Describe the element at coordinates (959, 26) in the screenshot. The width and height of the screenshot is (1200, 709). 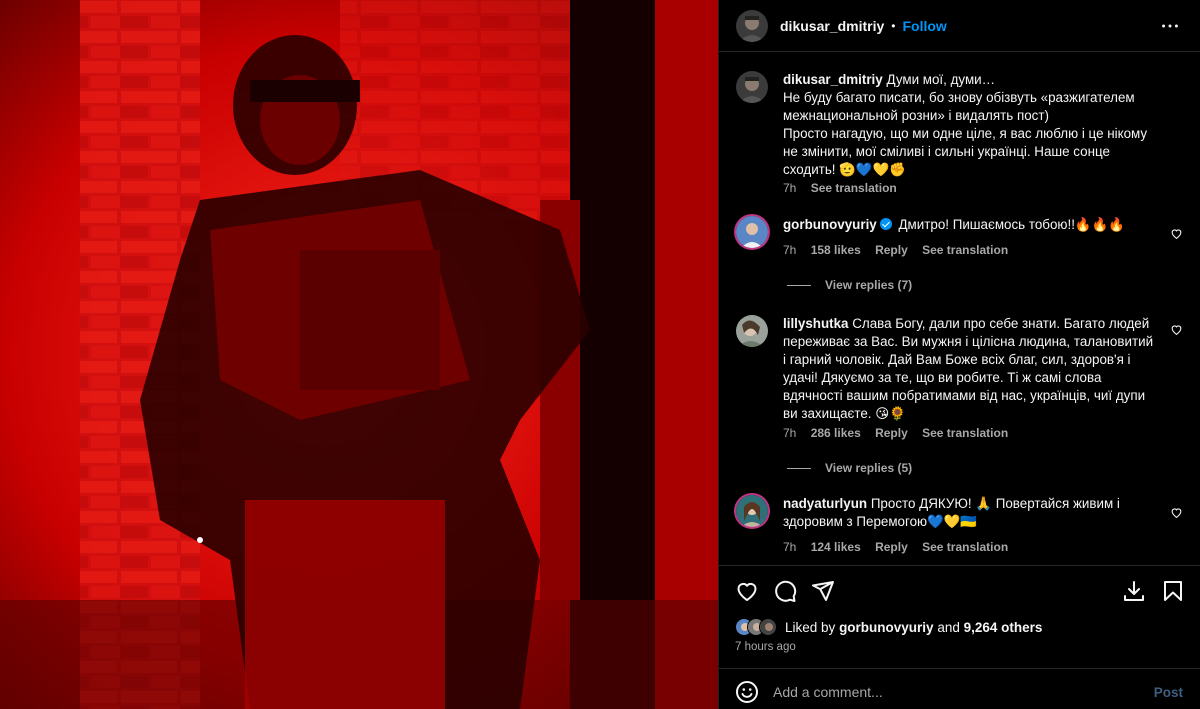
I see `post-header: dikusar_dmitriy • Follow` at that location.